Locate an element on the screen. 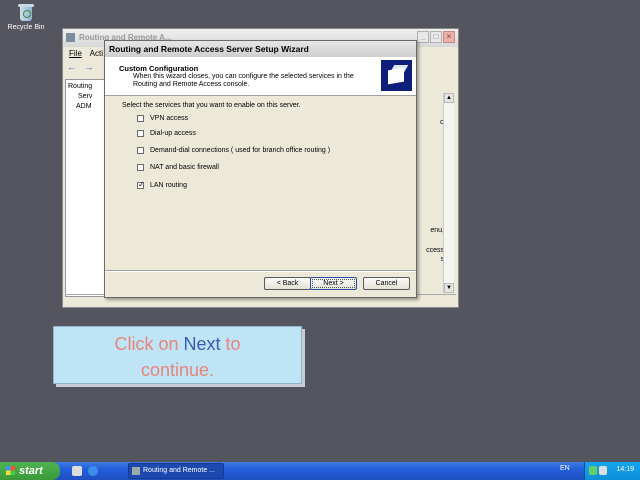 This screenshot has height=480, width=640. windows-logo-icon is located at coordinates (10, 470).